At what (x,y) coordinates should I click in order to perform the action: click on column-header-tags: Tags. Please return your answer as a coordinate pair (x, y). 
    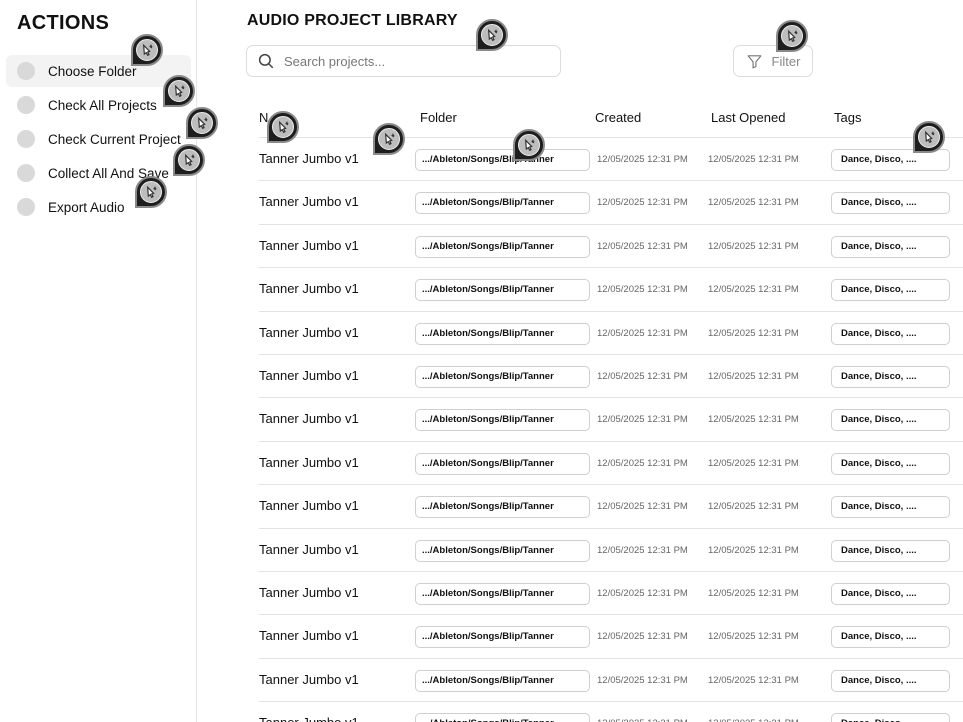
    Looking at the image, I should click on (847, 117).